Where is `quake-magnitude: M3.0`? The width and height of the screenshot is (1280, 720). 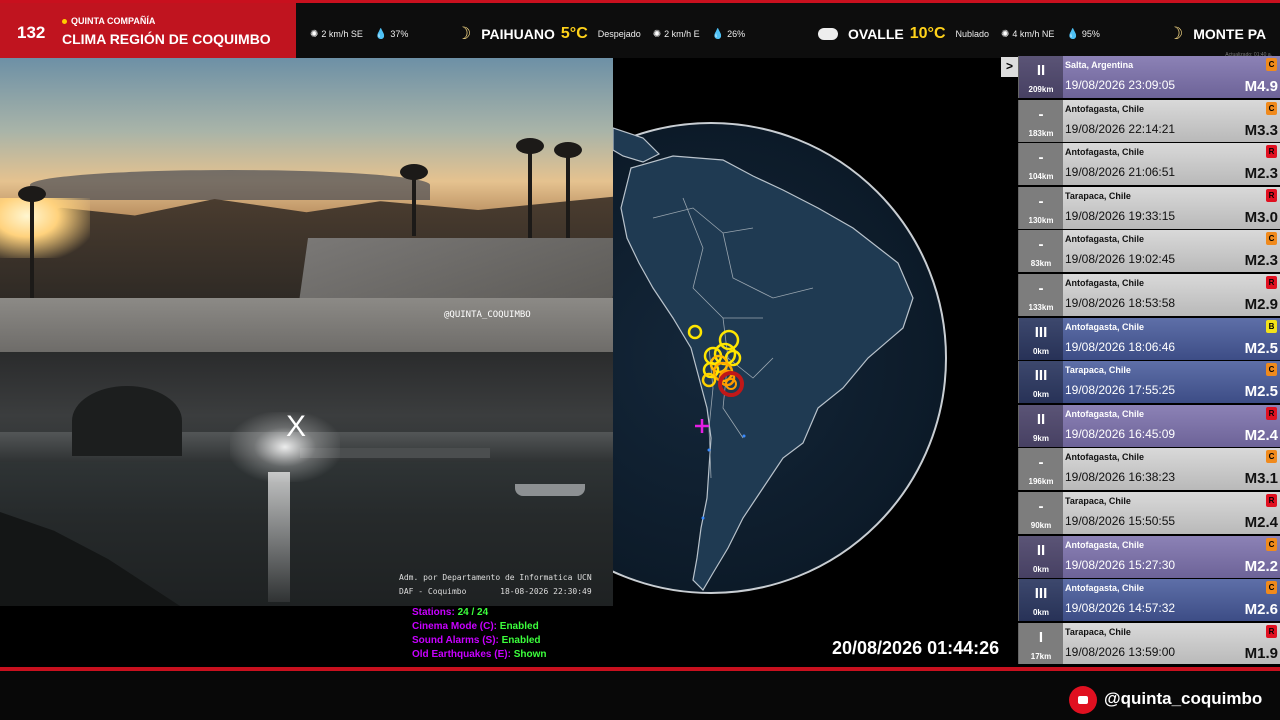
quake-magnitude: M3.0 is located at coordinates (1261, 217).